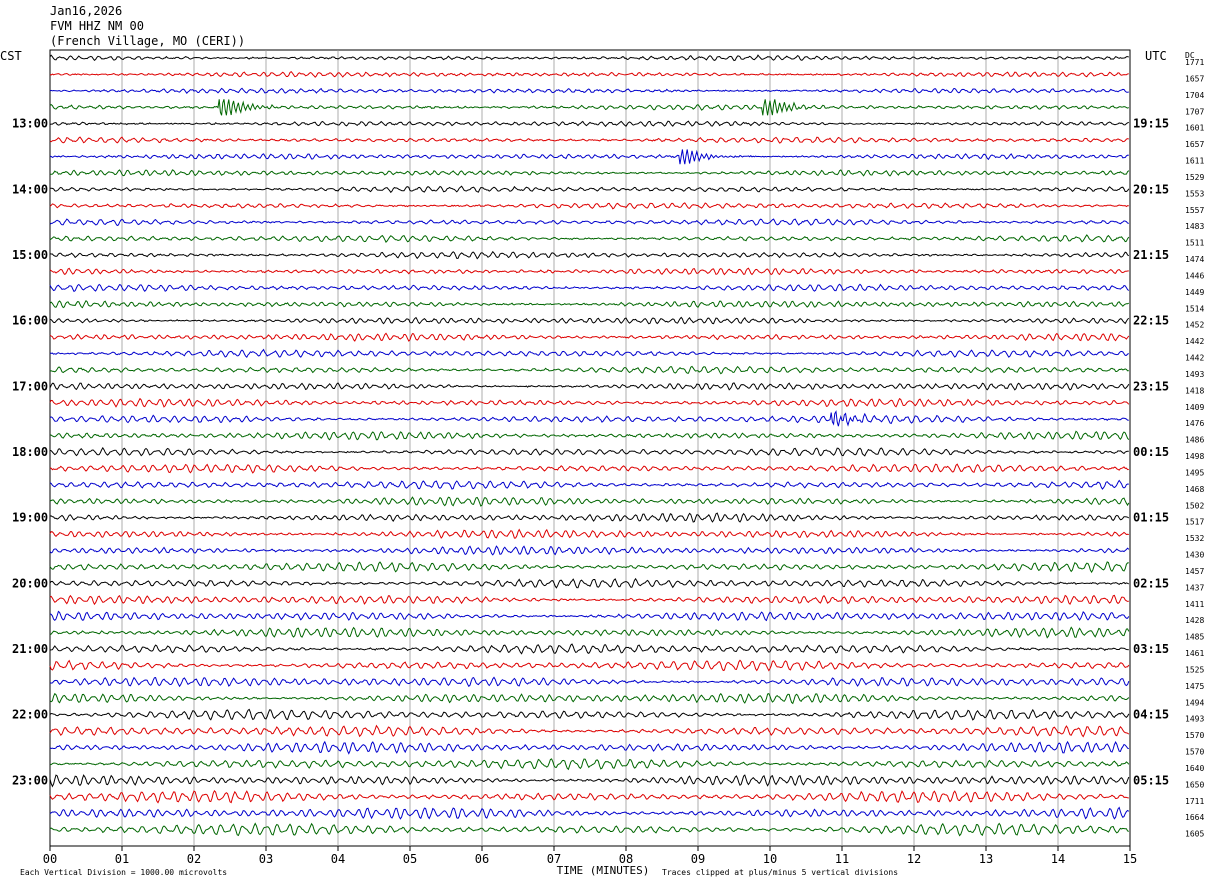  What do you see at coordinates (986, 859) in the screenshot?
I see `x-tick-label: 13` at bounding box center [986, 859].